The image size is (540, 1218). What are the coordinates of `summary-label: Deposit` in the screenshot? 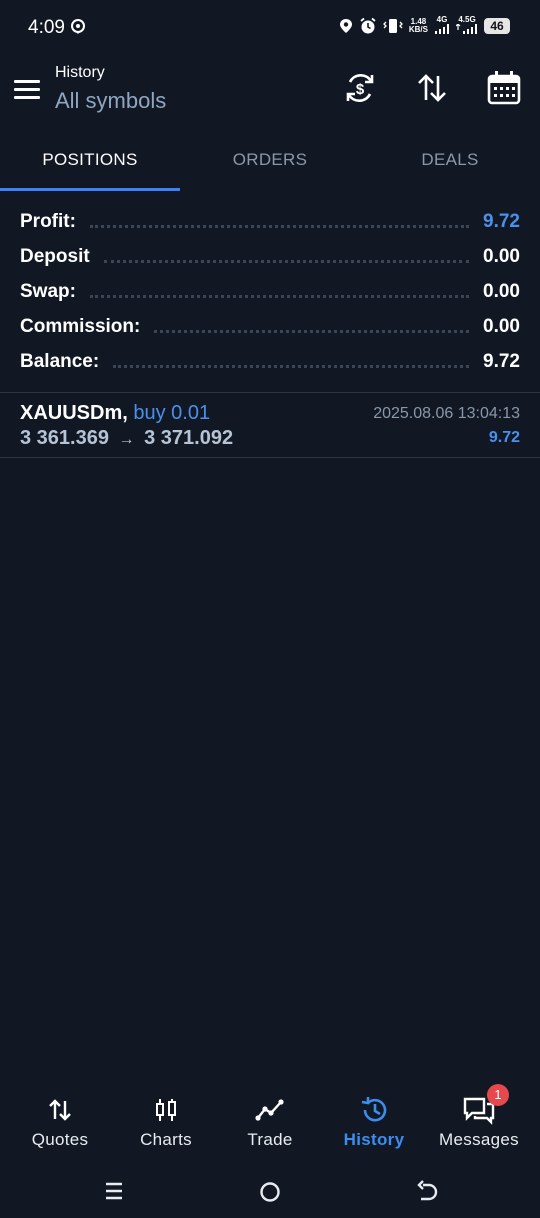 It's located at (55, 256).